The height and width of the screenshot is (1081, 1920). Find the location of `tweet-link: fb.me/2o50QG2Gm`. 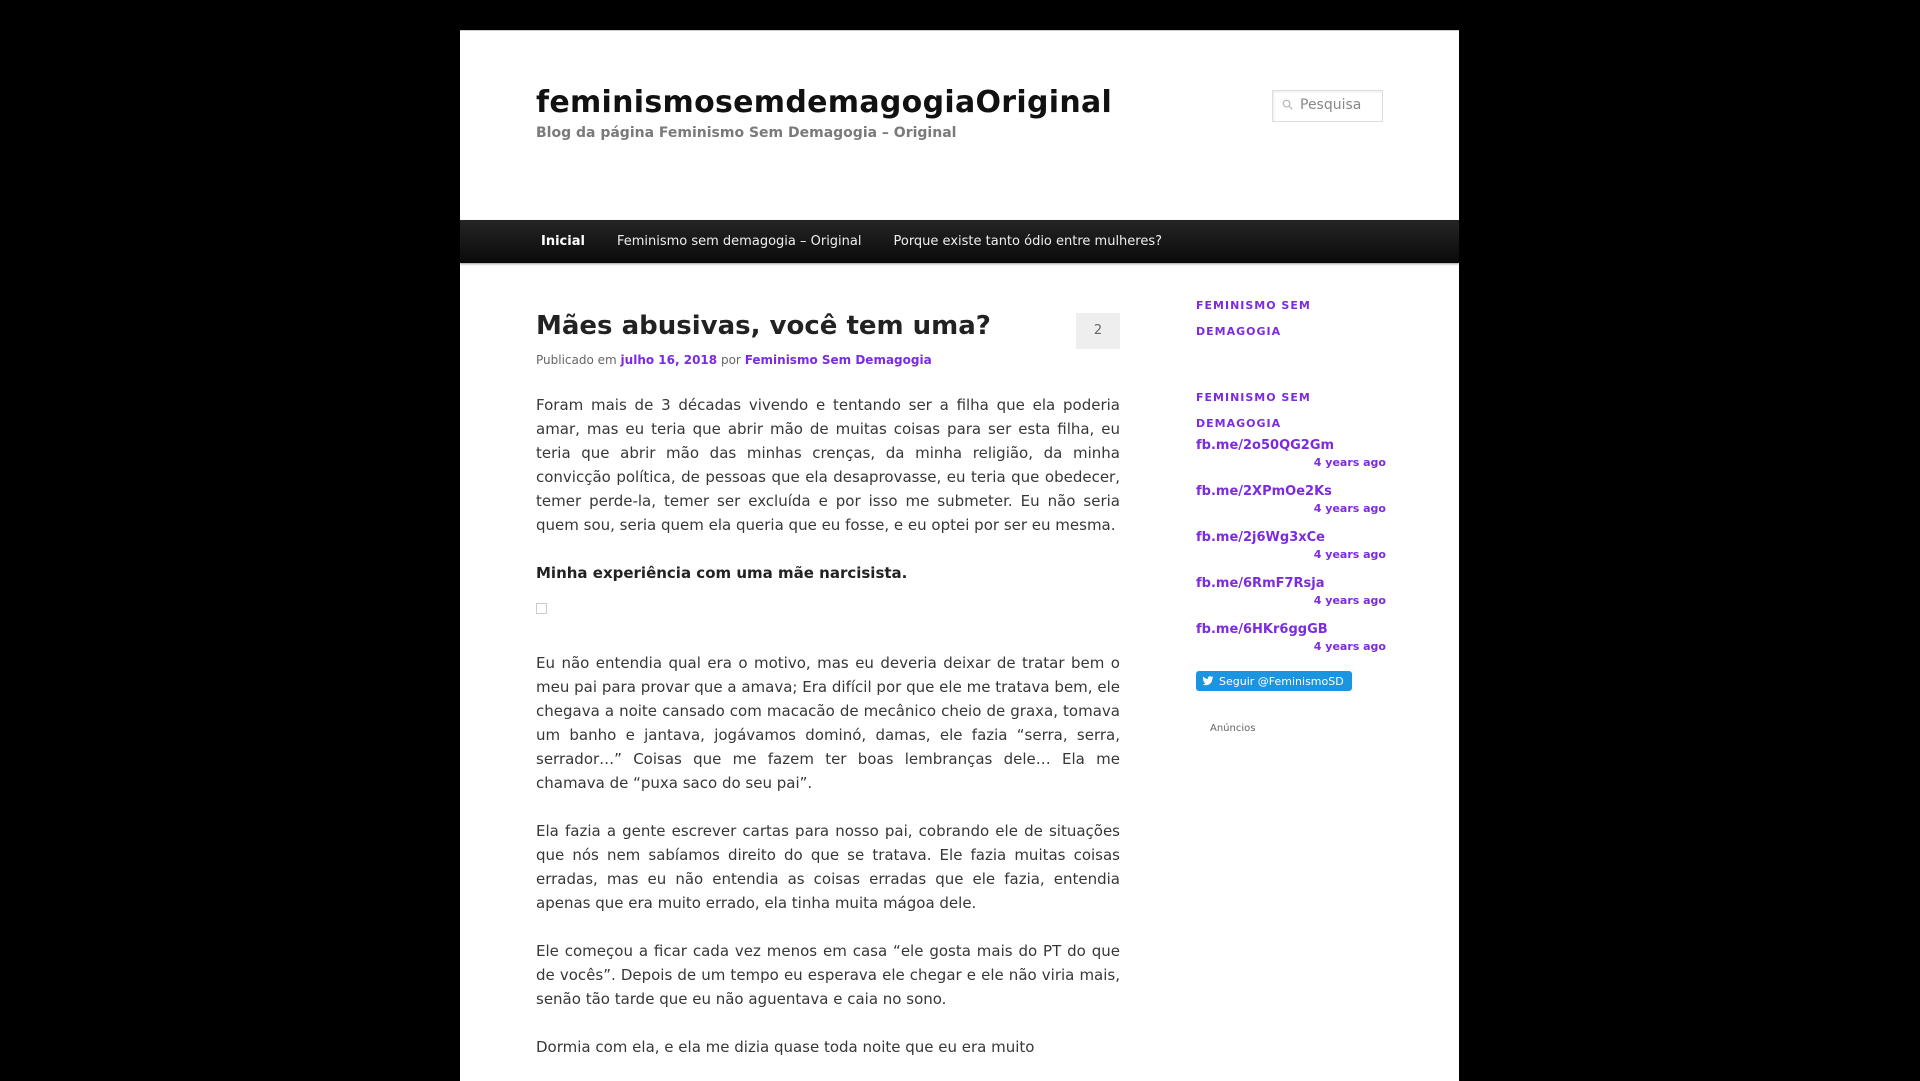

tweet-link: fb.me/2o50QG2Gm is located at coordinates (1301, 446).